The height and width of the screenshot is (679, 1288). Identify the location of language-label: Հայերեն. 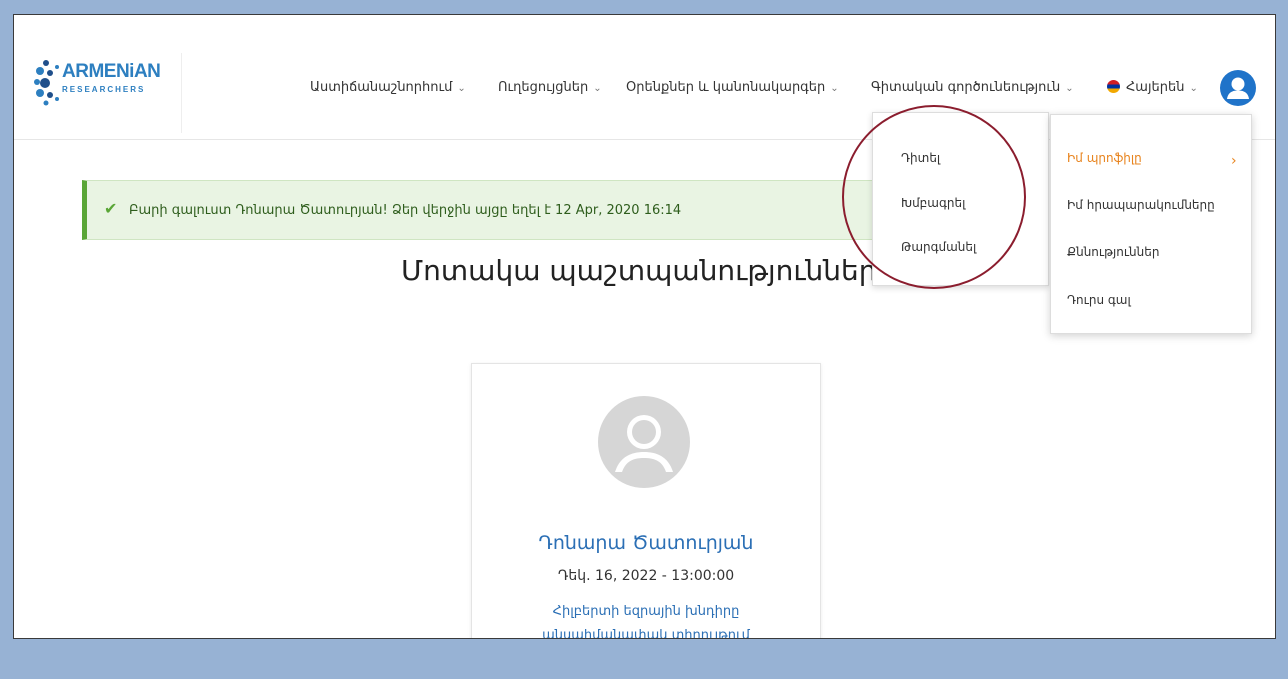
(1155, 87).